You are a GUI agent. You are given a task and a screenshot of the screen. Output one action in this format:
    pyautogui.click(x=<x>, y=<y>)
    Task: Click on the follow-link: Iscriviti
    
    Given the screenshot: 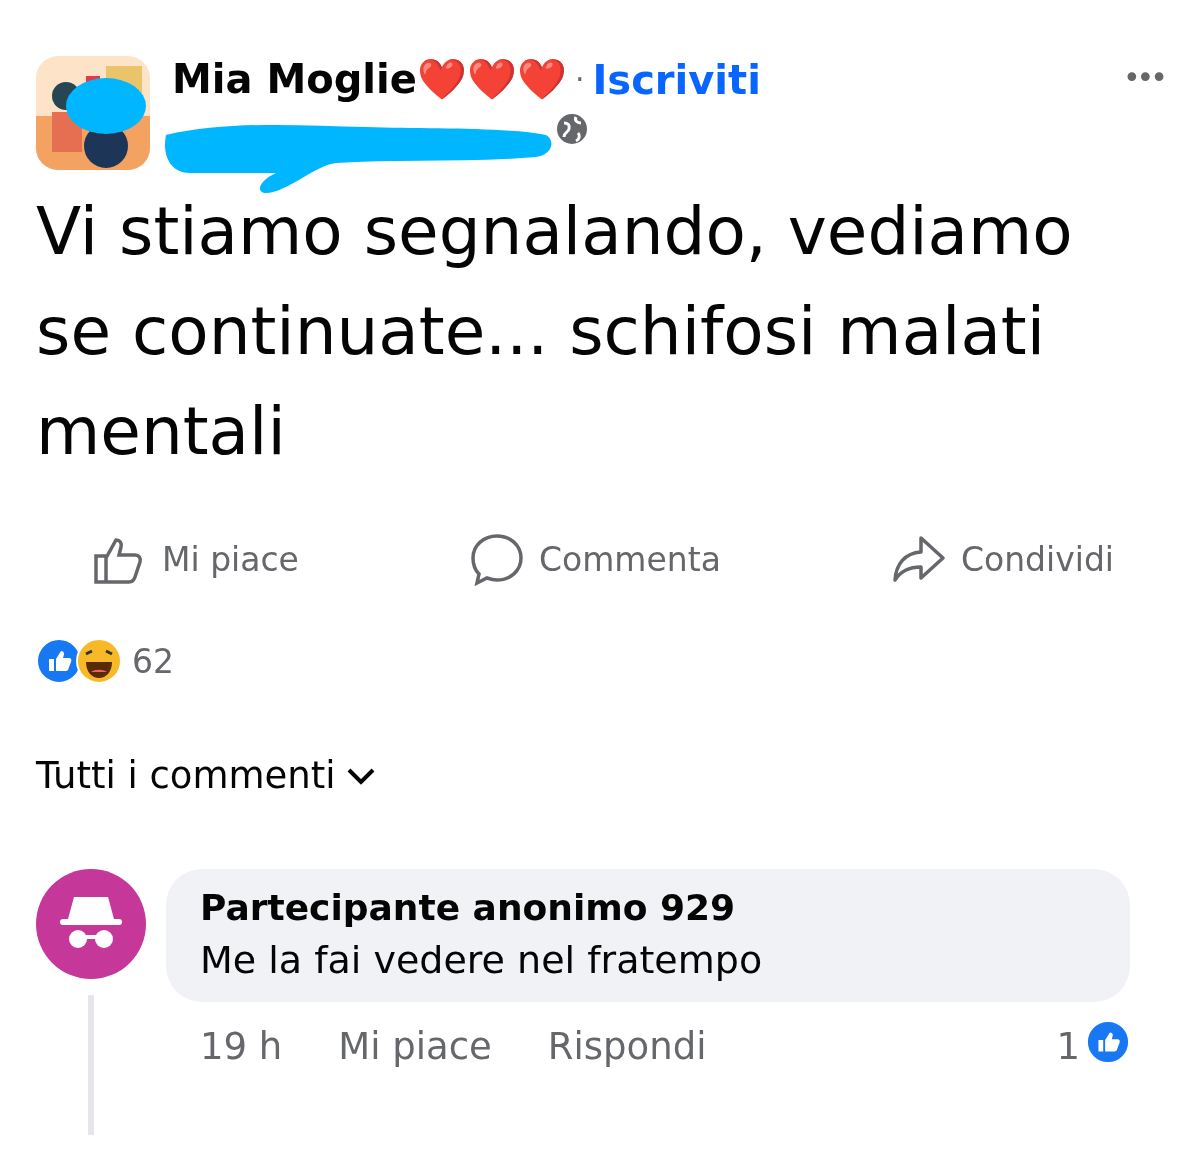 What is the action you would take?
    pyautogui.click(x=676, y=79)
    